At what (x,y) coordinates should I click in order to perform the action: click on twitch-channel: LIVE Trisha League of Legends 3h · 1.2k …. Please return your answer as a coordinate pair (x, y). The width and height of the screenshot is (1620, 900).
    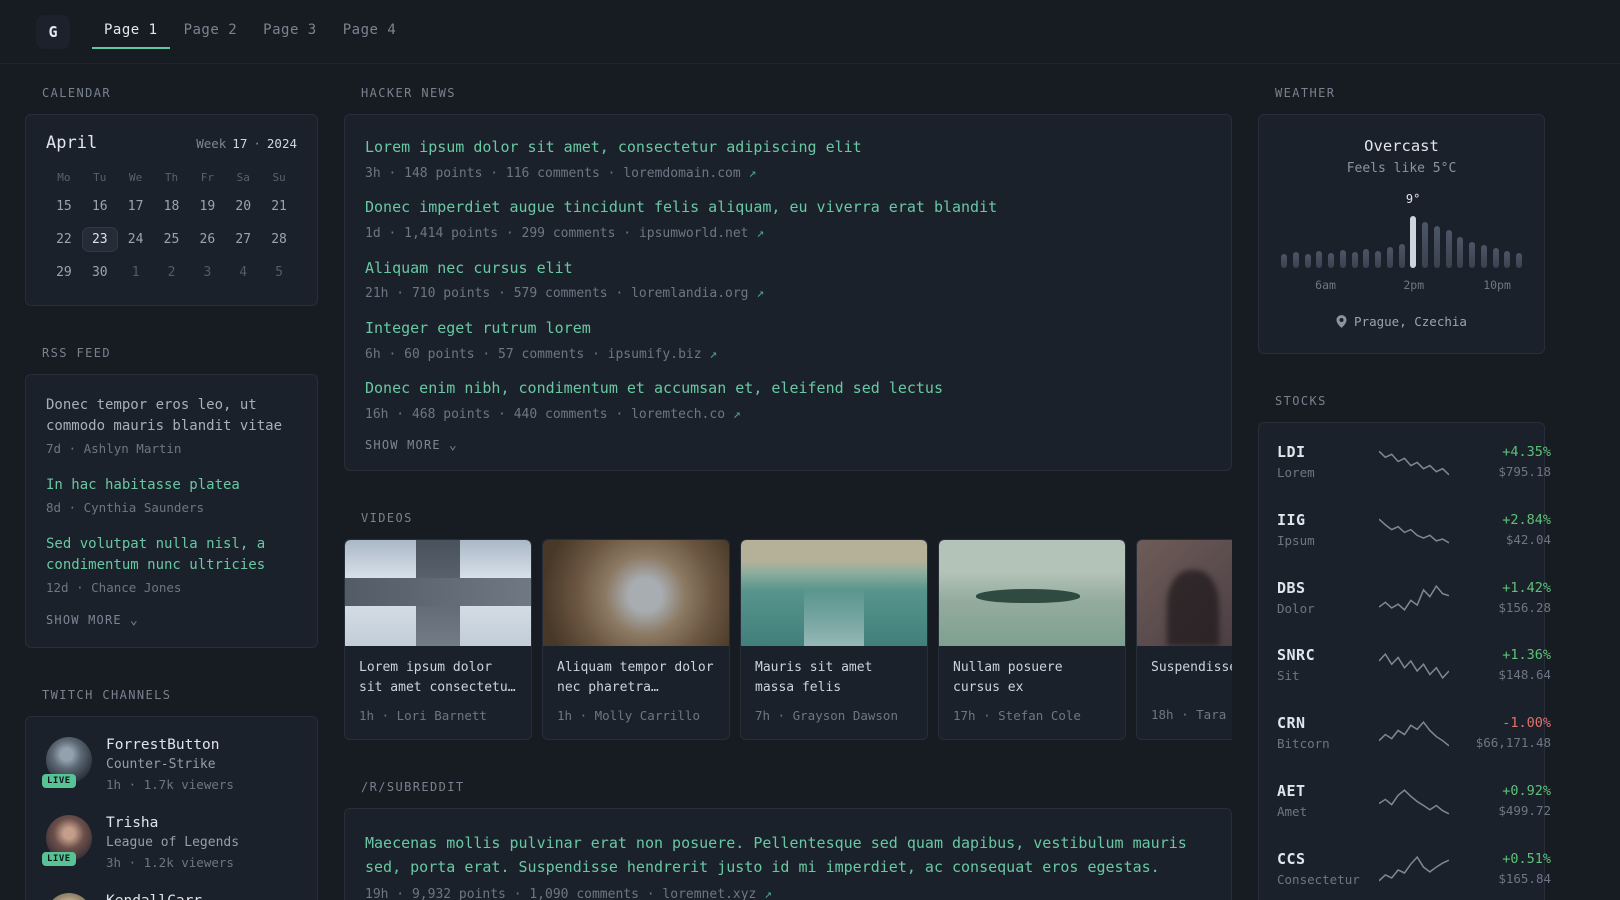
    Looking at the image, I should click on (169, 844).